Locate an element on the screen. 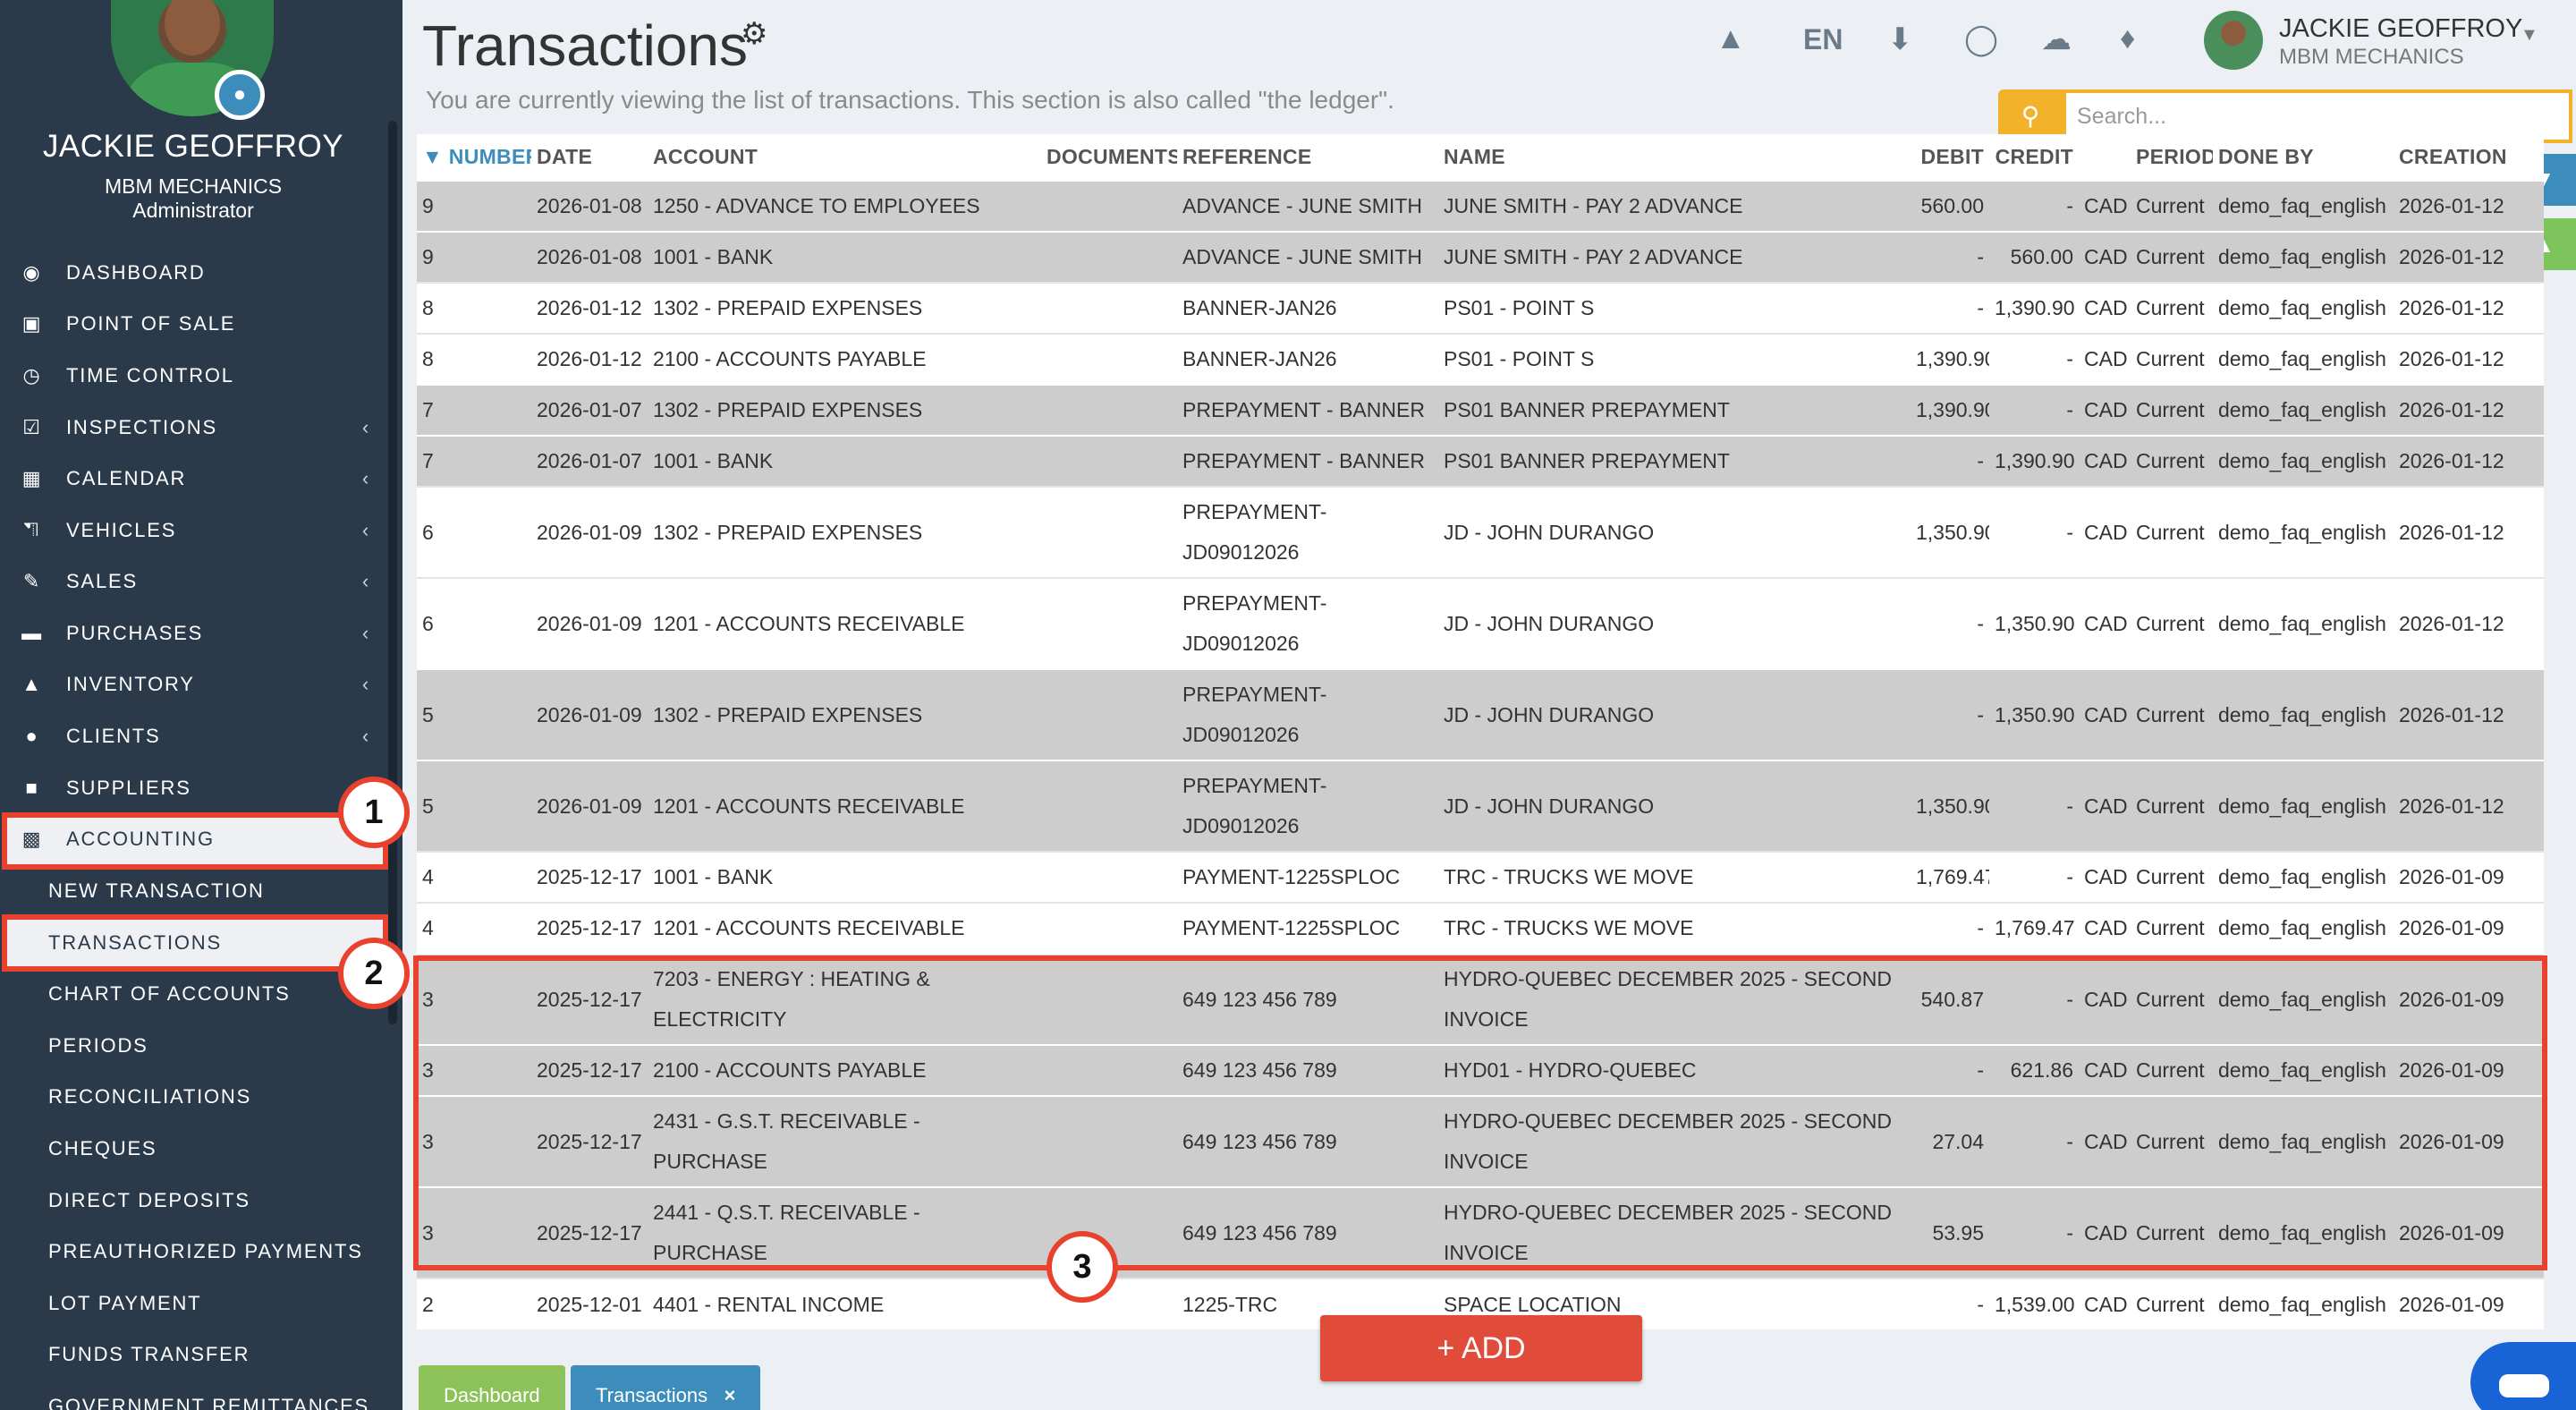 The image size is (2576, 1410). bell-icon: ♦ is located at coordinates (2127, 39).